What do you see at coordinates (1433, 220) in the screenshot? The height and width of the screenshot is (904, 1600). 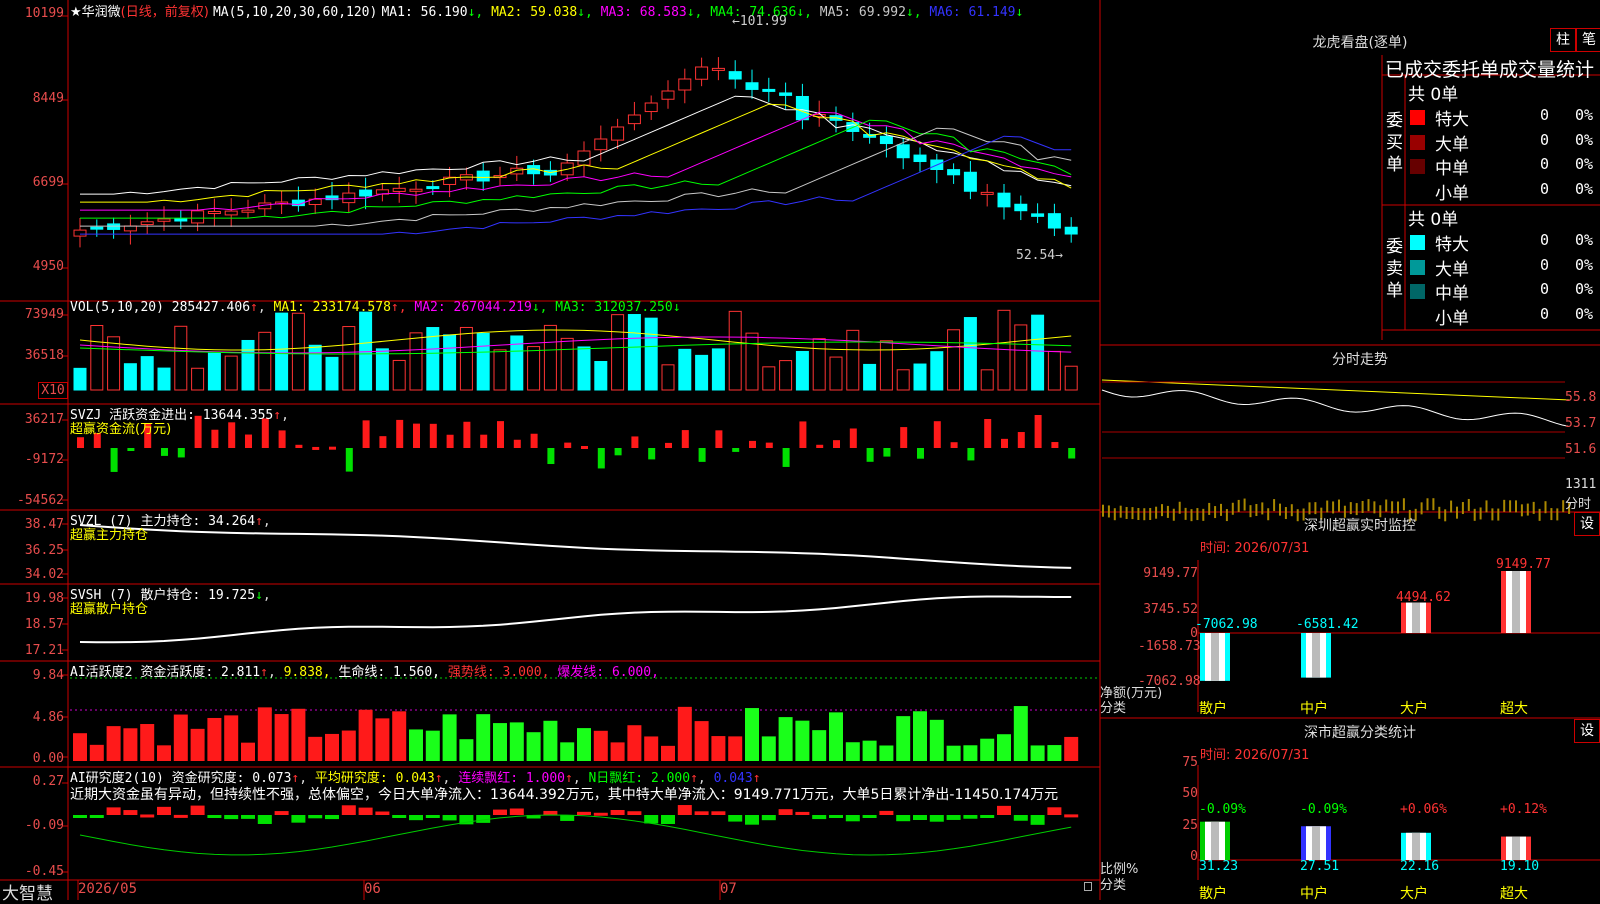 I see `sell-total: 共 0单` at bounding box center [1433, 220].